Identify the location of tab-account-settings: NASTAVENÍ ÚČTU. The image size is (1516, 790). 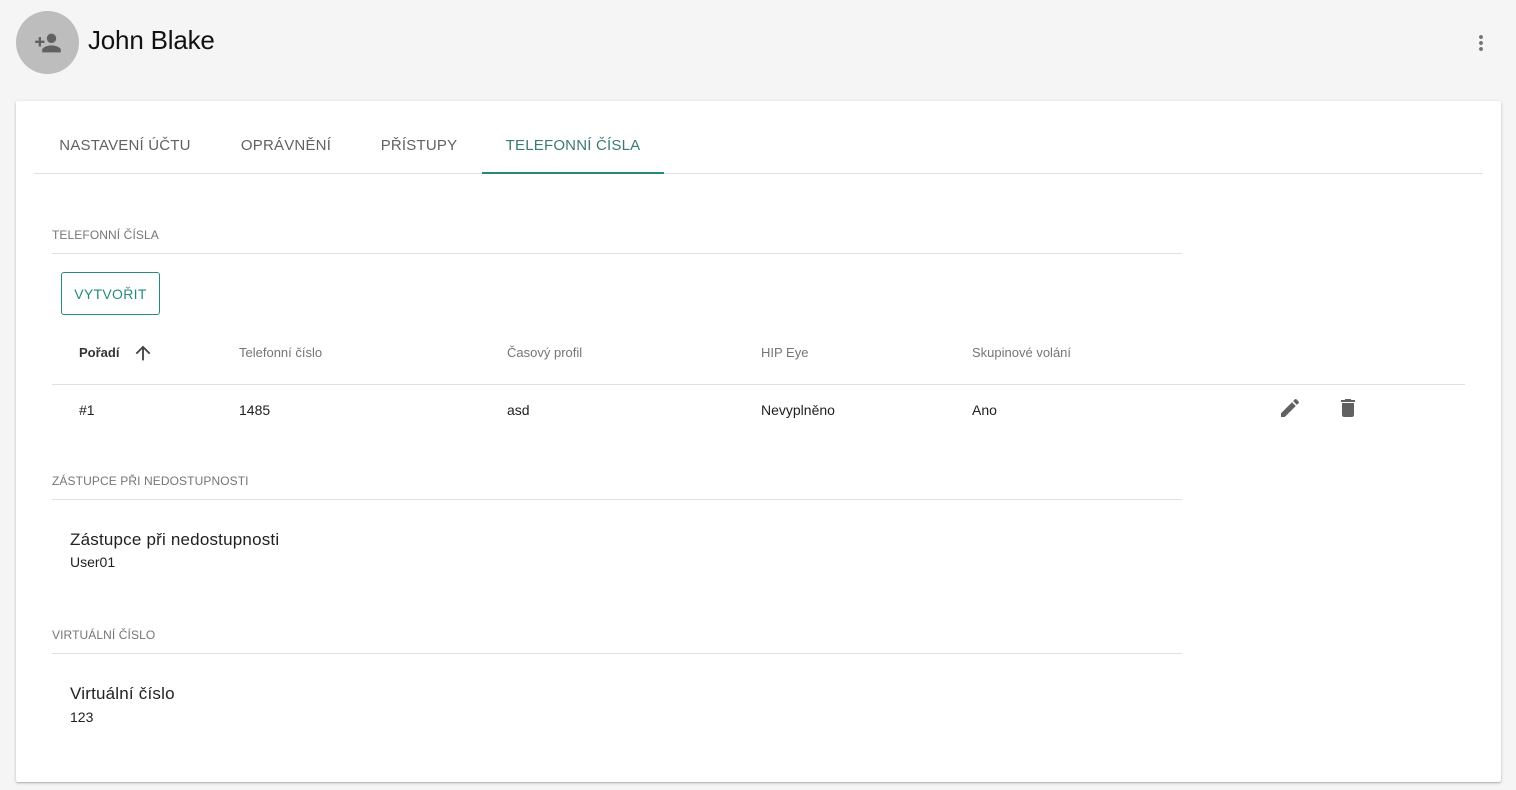
(125, 137).